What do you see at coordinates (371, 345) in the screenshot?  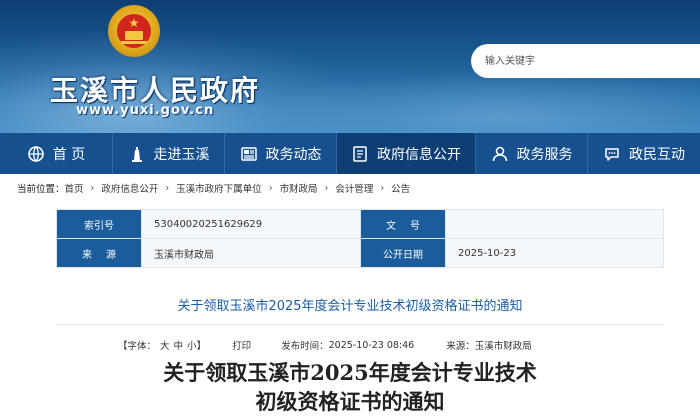 I see `publish-time-value: 2025-10-23 08:46` at bounding box center [371, 345].